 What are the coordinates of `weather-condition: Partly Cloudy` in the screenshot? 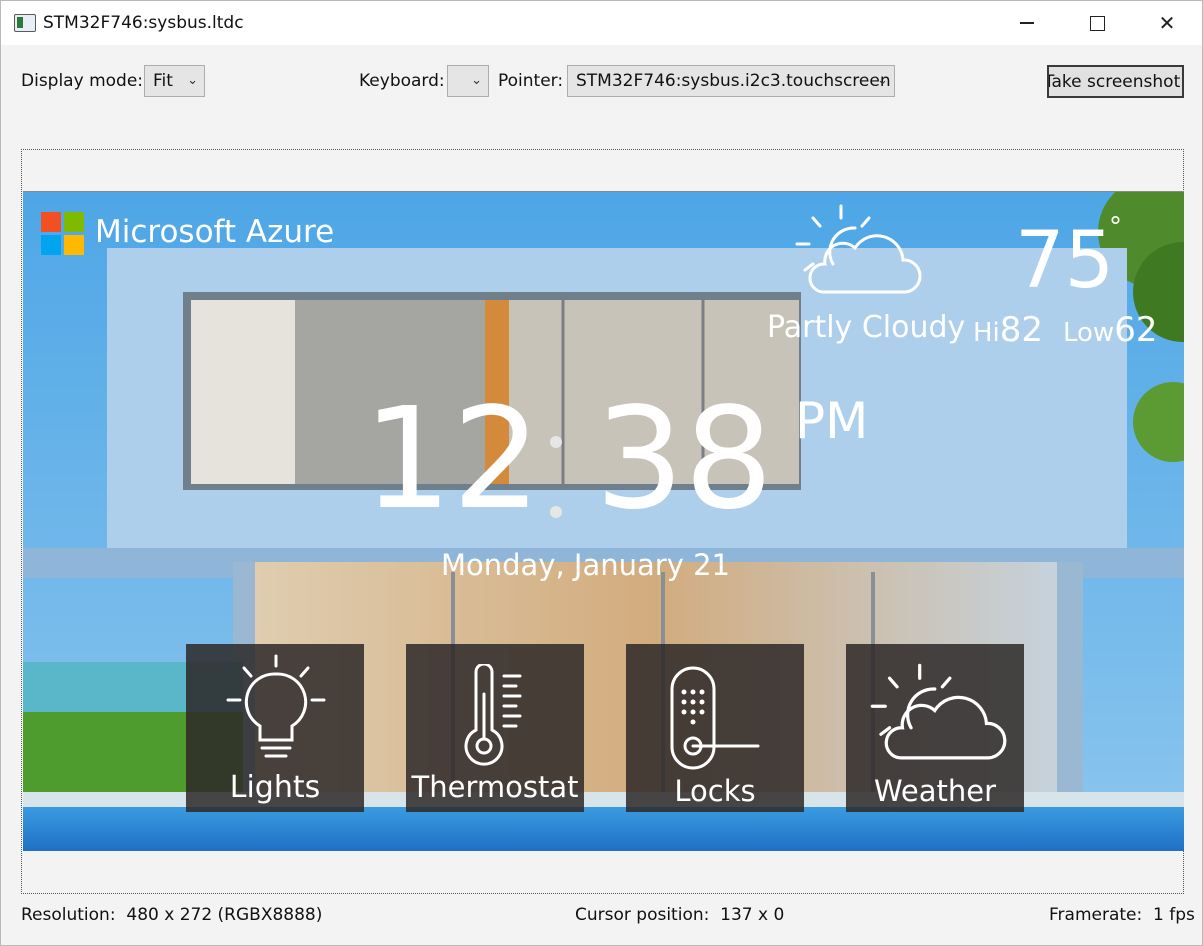 It's located at (866, 327).